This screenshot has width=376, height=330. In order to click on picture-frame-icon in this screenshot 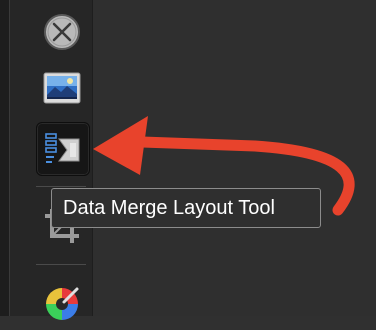, I will do `click(62, 88)`.